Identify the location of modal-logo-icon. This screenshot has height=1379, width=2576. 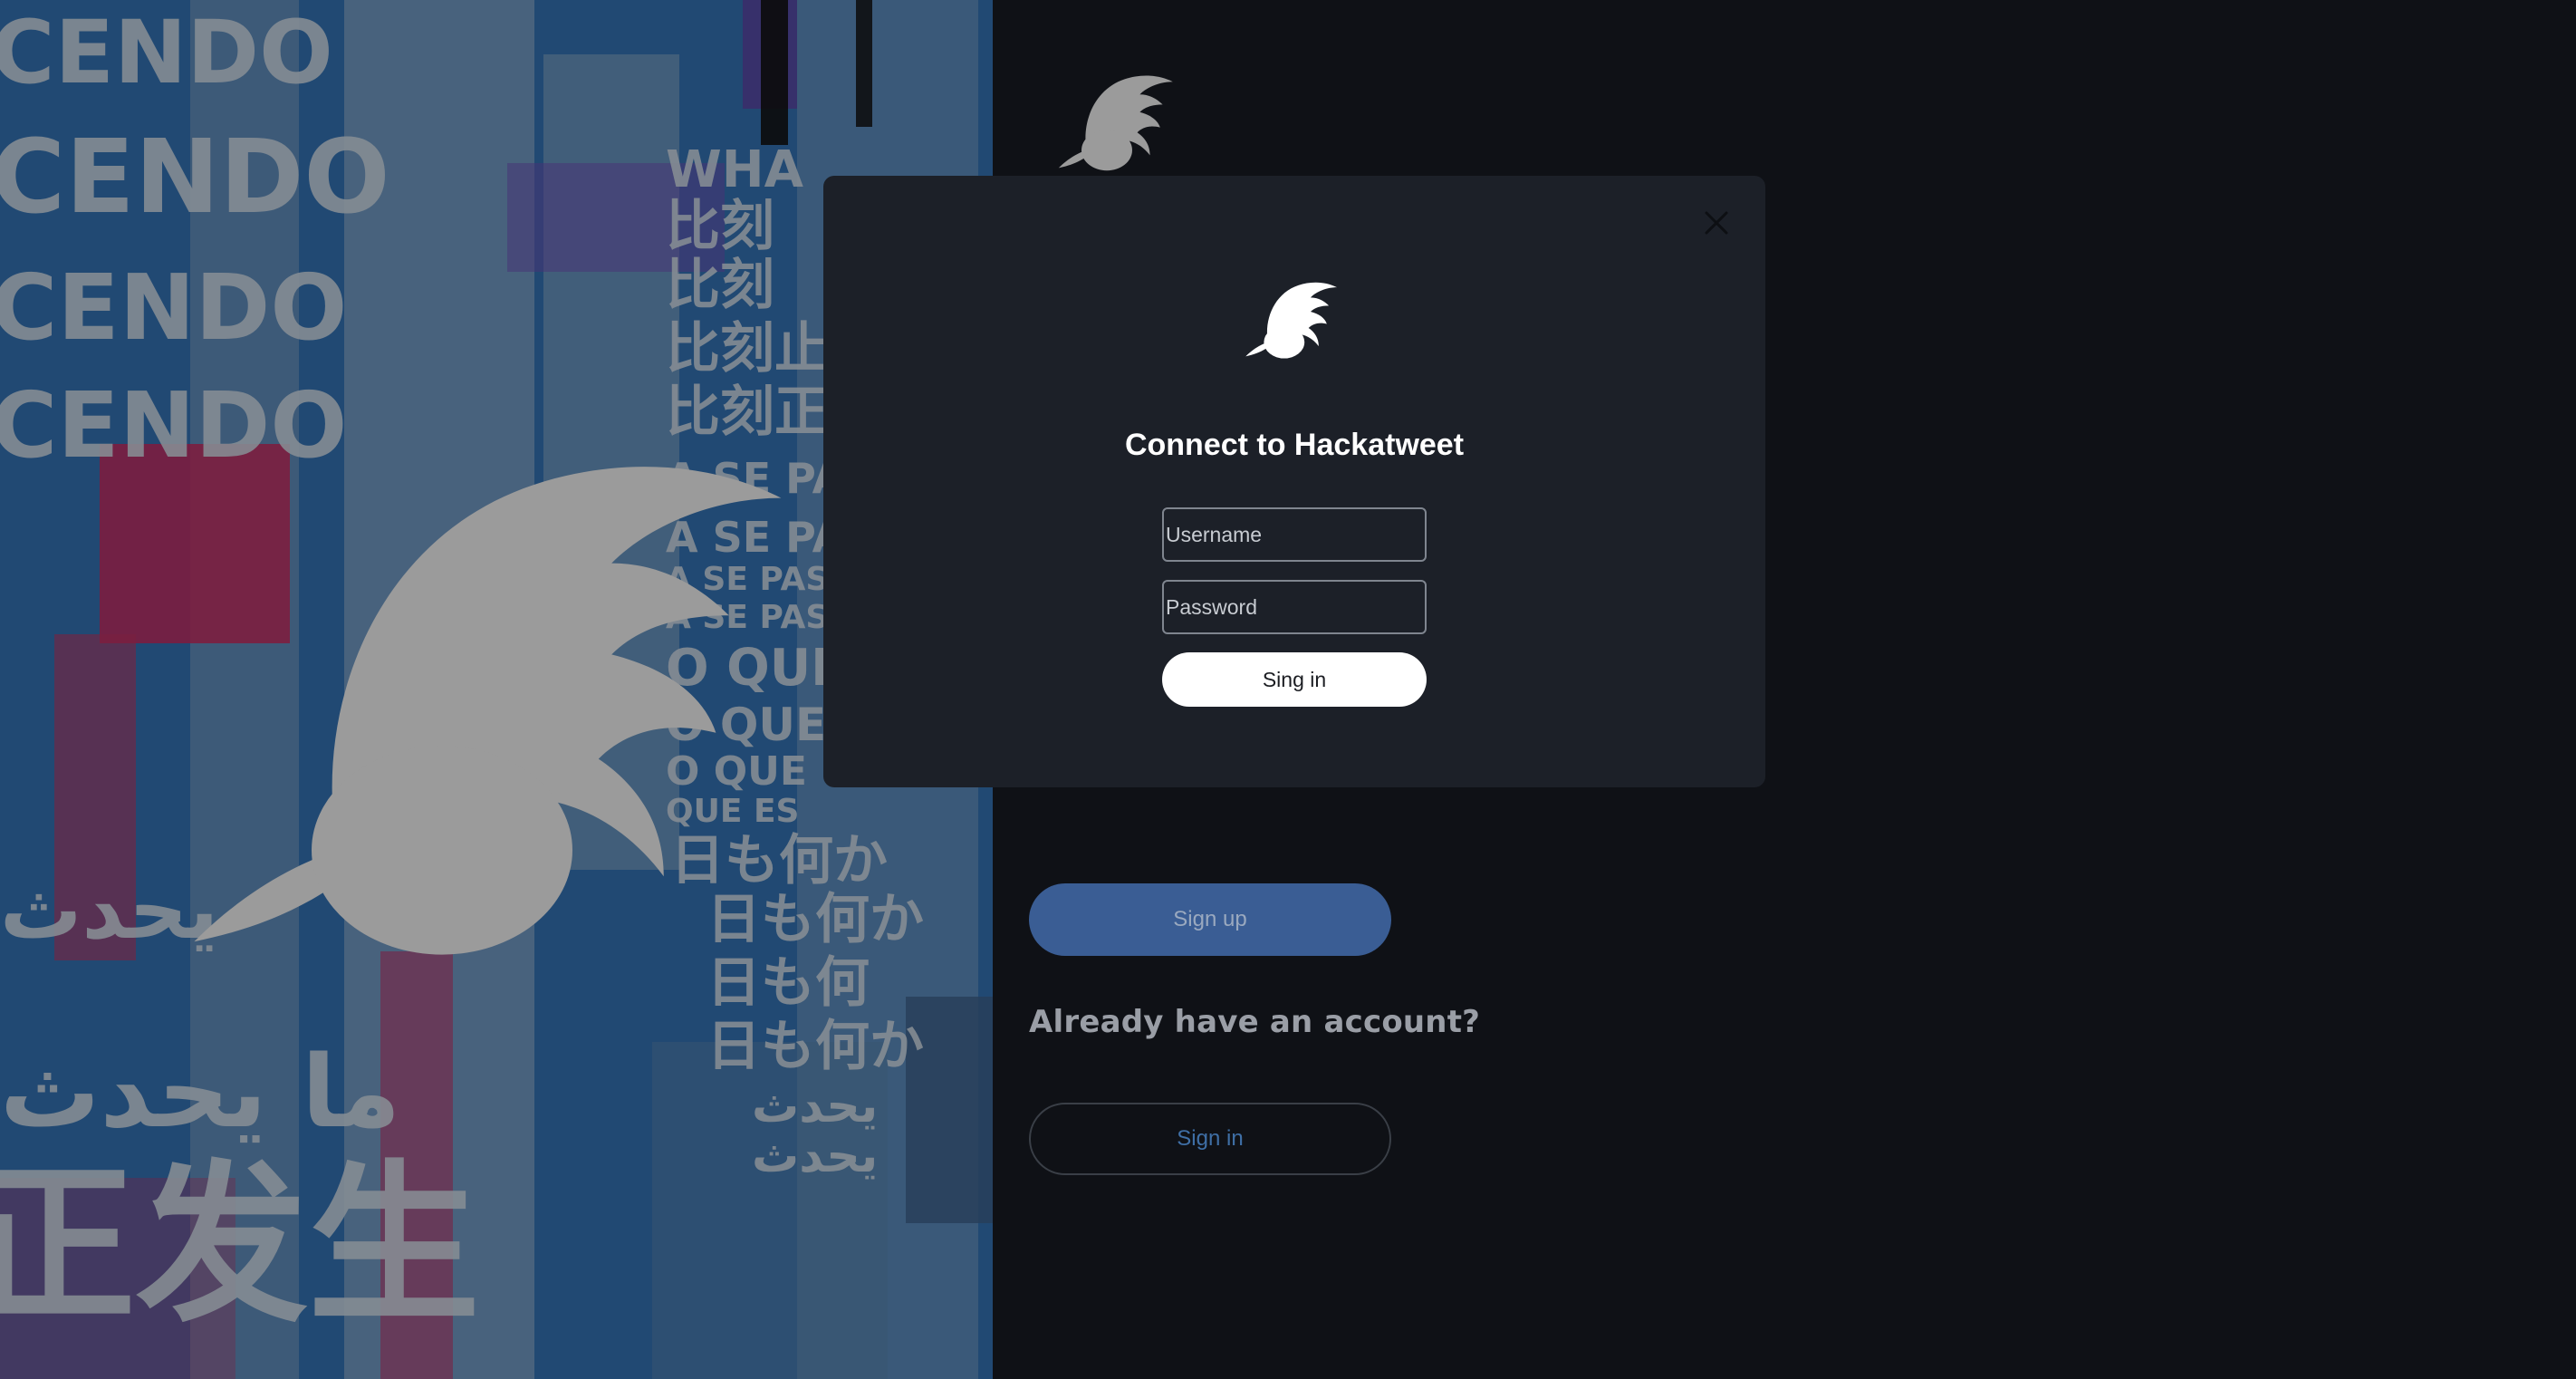
(1291, 320).